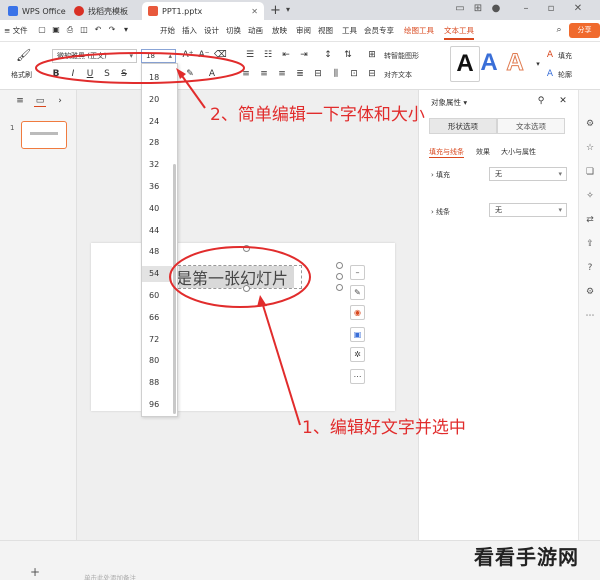 This screenshot has width=600, height=580. Describe the element at coordinates (590, 292) in the screenshot. I see `settings-icon: ⚙` at that location.